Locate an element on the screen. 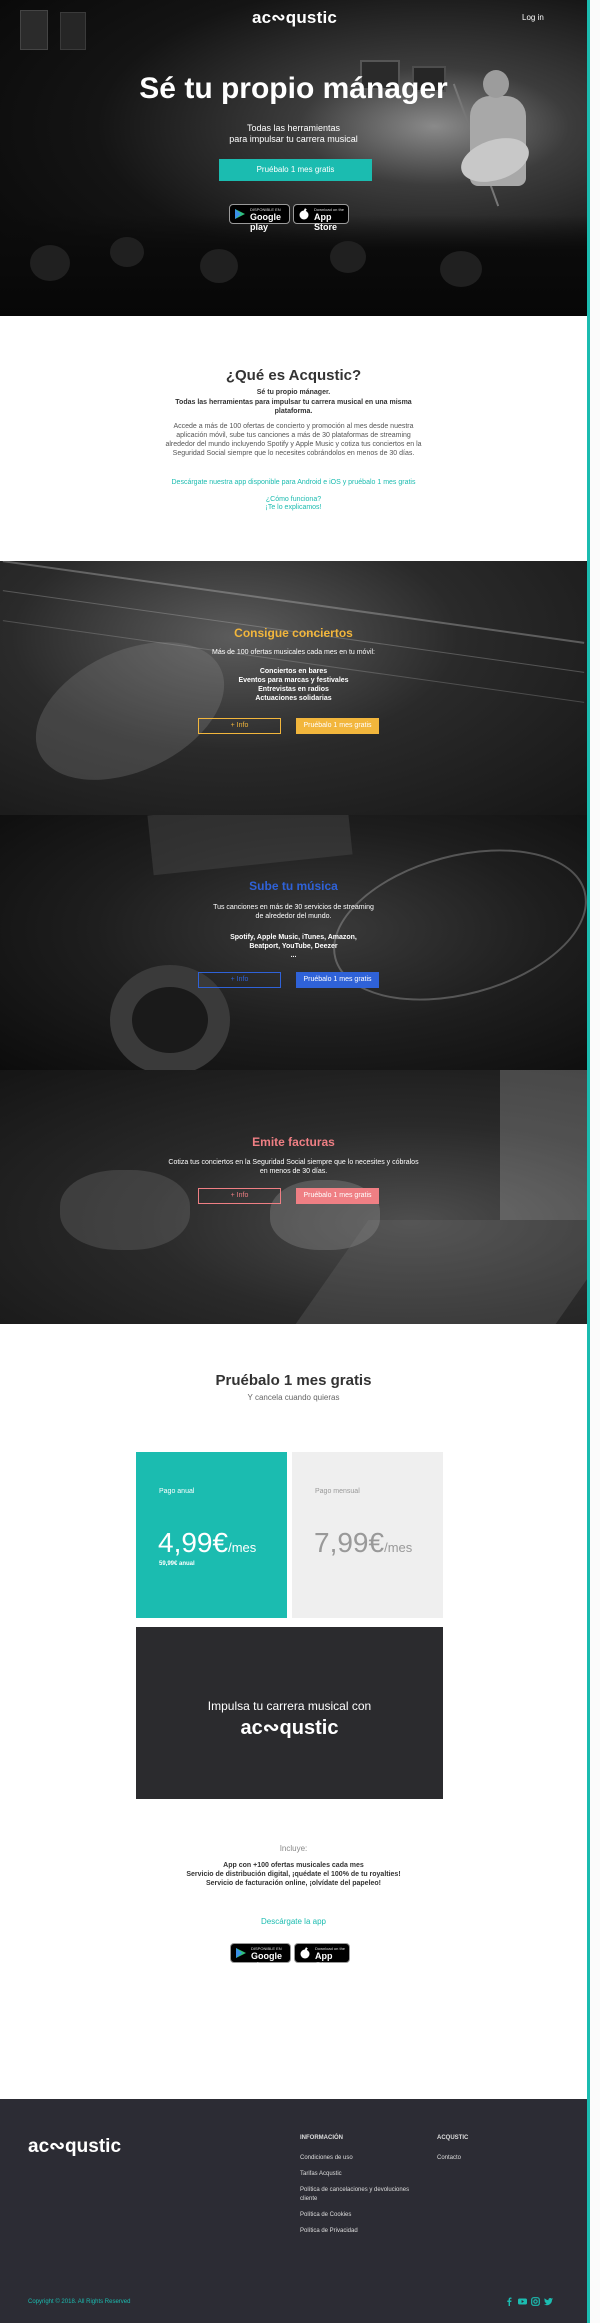 This screenshot has width=600, height=2323. about-bold-line: Sé tu propio mánager. is located at coordinates (293, 392).